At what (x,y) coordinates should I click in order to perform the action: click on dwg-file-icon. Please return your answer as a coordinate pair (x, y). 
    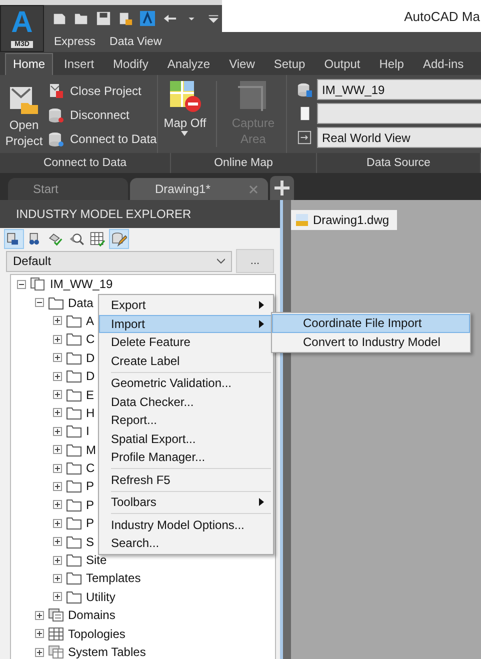
    Looking at the image, I should click on (302, 220).